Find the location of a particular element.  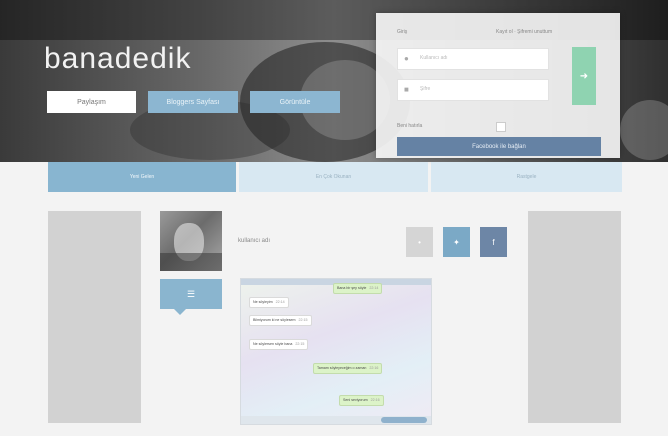

right-sidebar is located at coordinates (574, 317).